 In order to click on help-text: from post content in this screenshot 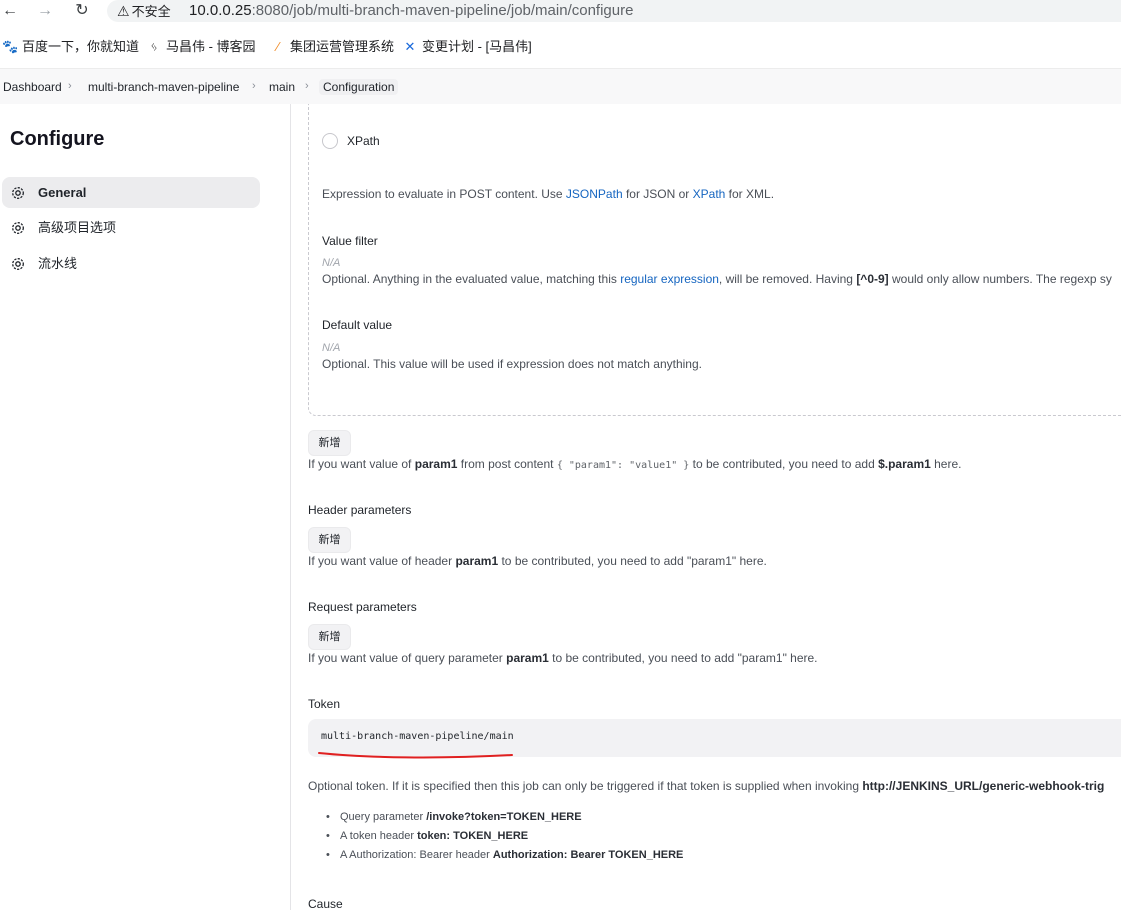, I will do `click(507, 464)`.